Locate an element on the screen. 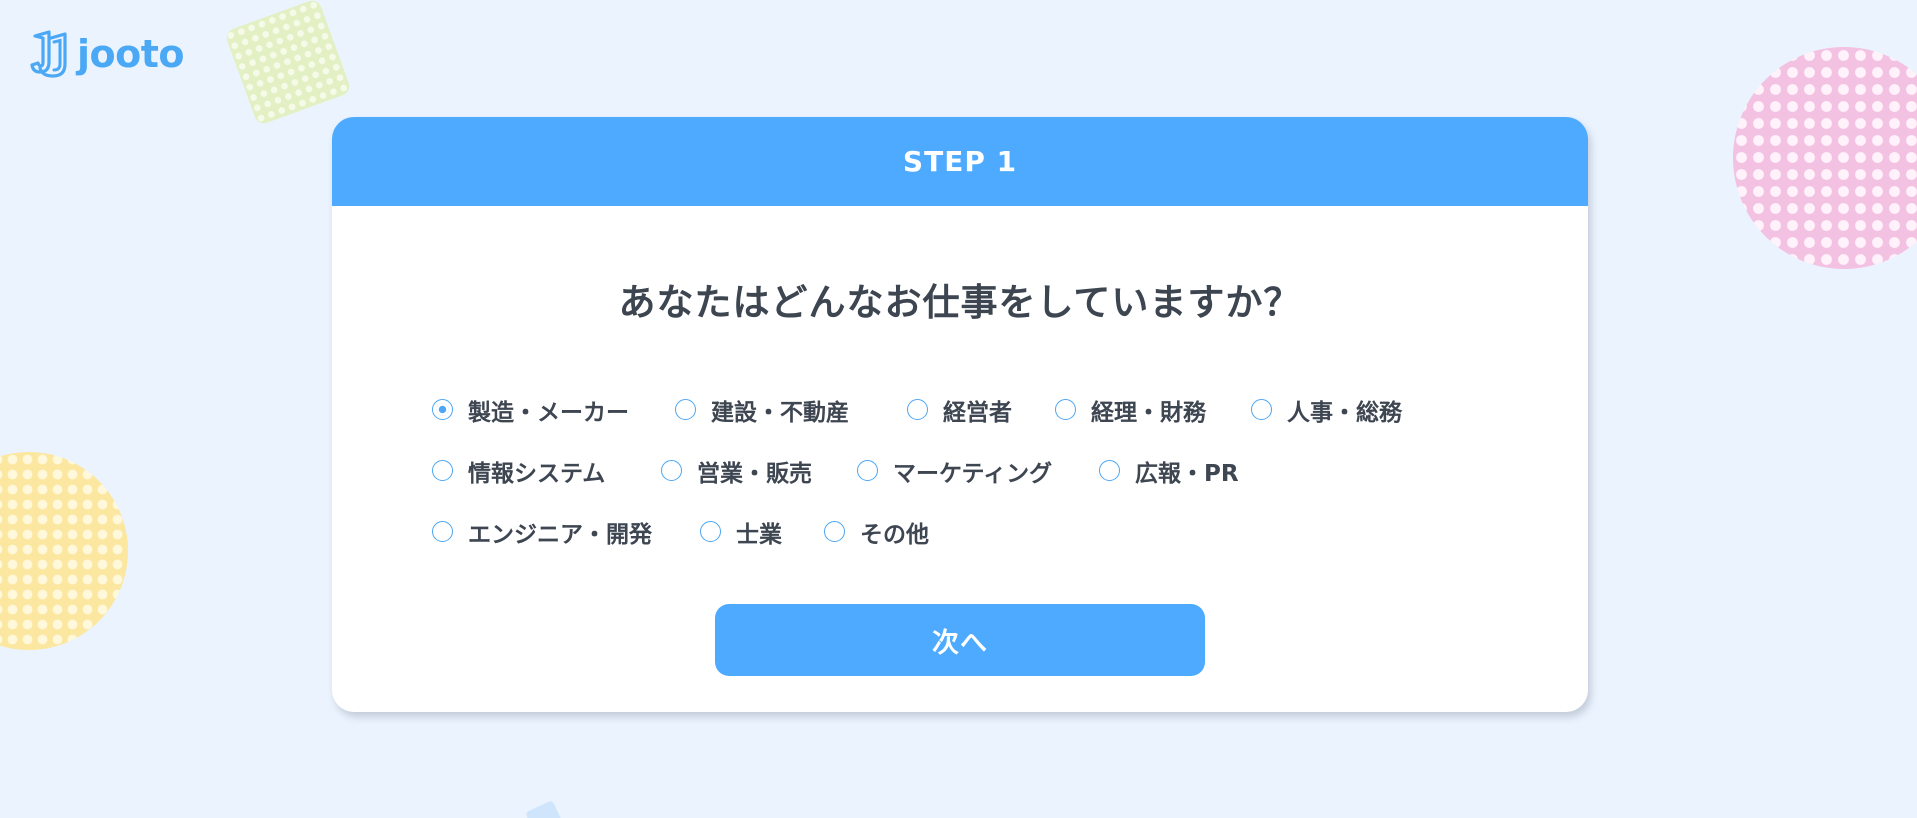 This screenshot has width=1917, height=818. option-row: 情報システム 営業・販売 マーケティング 広報・PR is located at coordinates (962, 470).